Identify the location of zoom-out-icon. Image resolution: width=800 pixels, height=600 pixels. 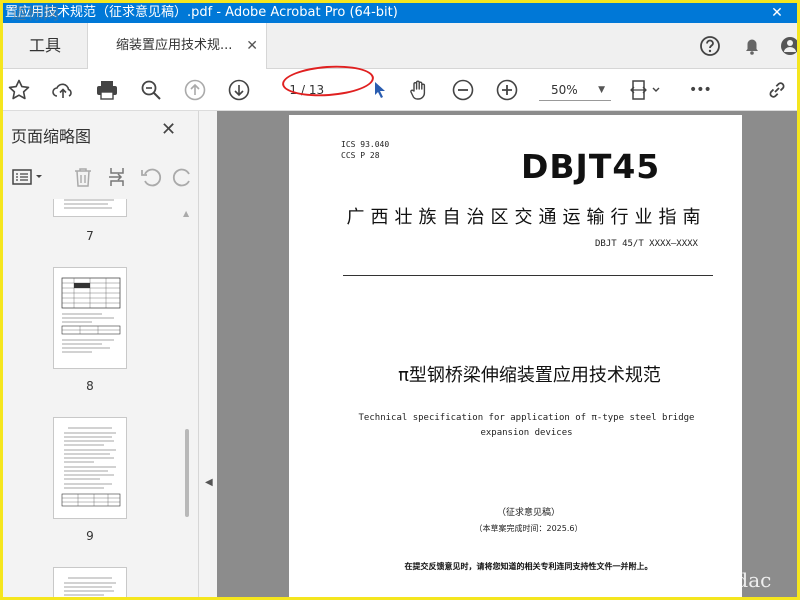
(463, 90).